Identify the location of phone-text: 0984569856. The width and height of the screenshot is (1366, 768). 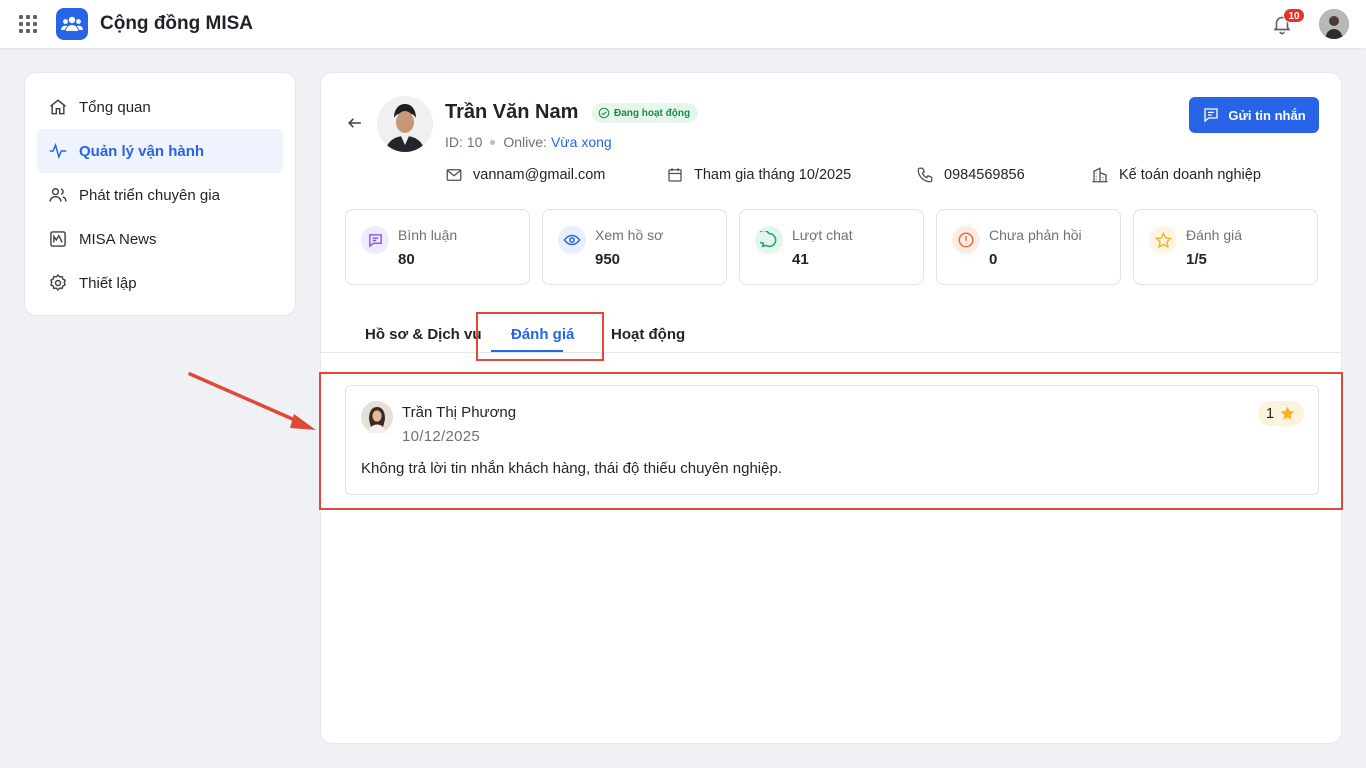
(984, 175).